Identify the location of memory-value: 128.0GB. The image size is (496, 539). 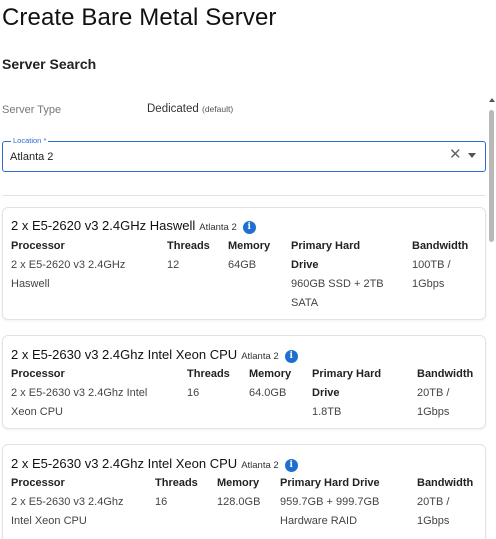
(239, 502).